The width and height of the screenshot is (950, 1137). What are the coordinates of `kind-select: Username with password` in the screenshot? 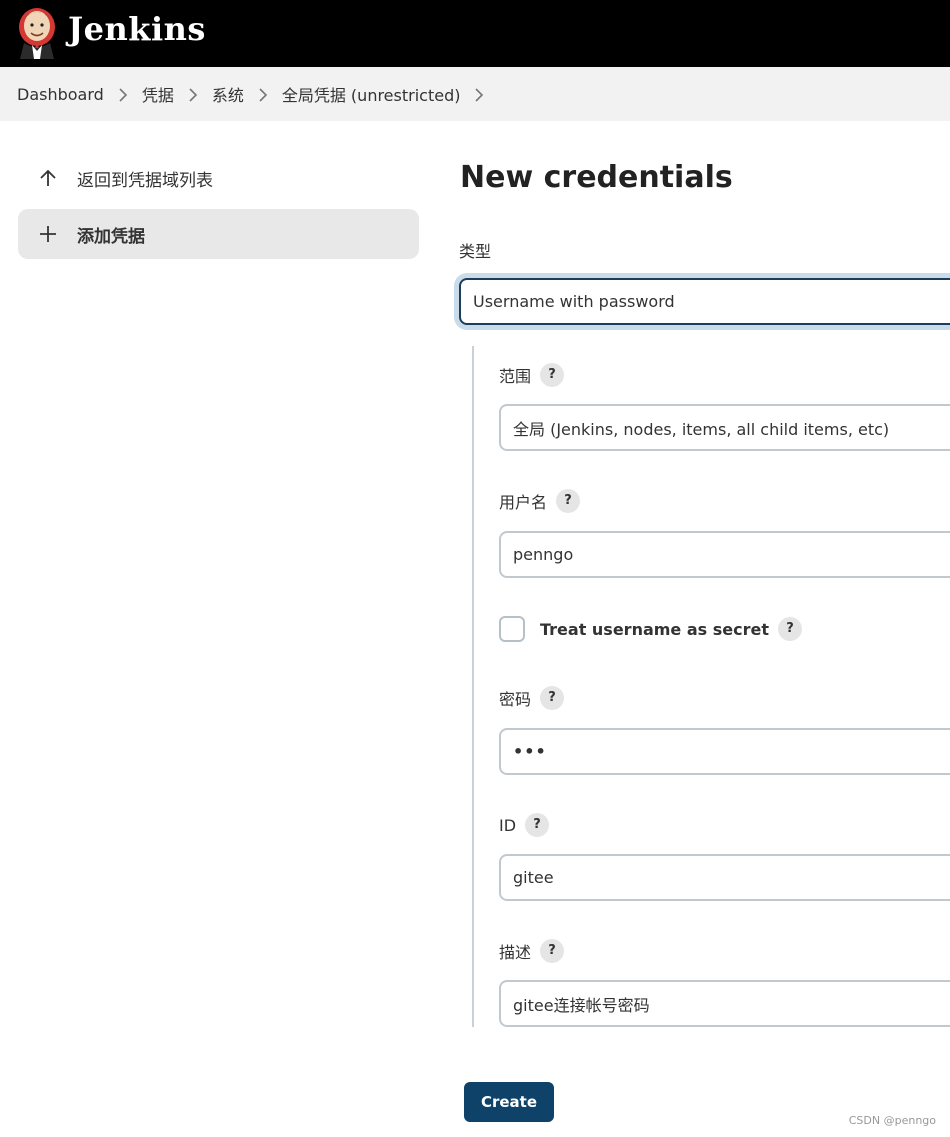 It's located at (704, 301).